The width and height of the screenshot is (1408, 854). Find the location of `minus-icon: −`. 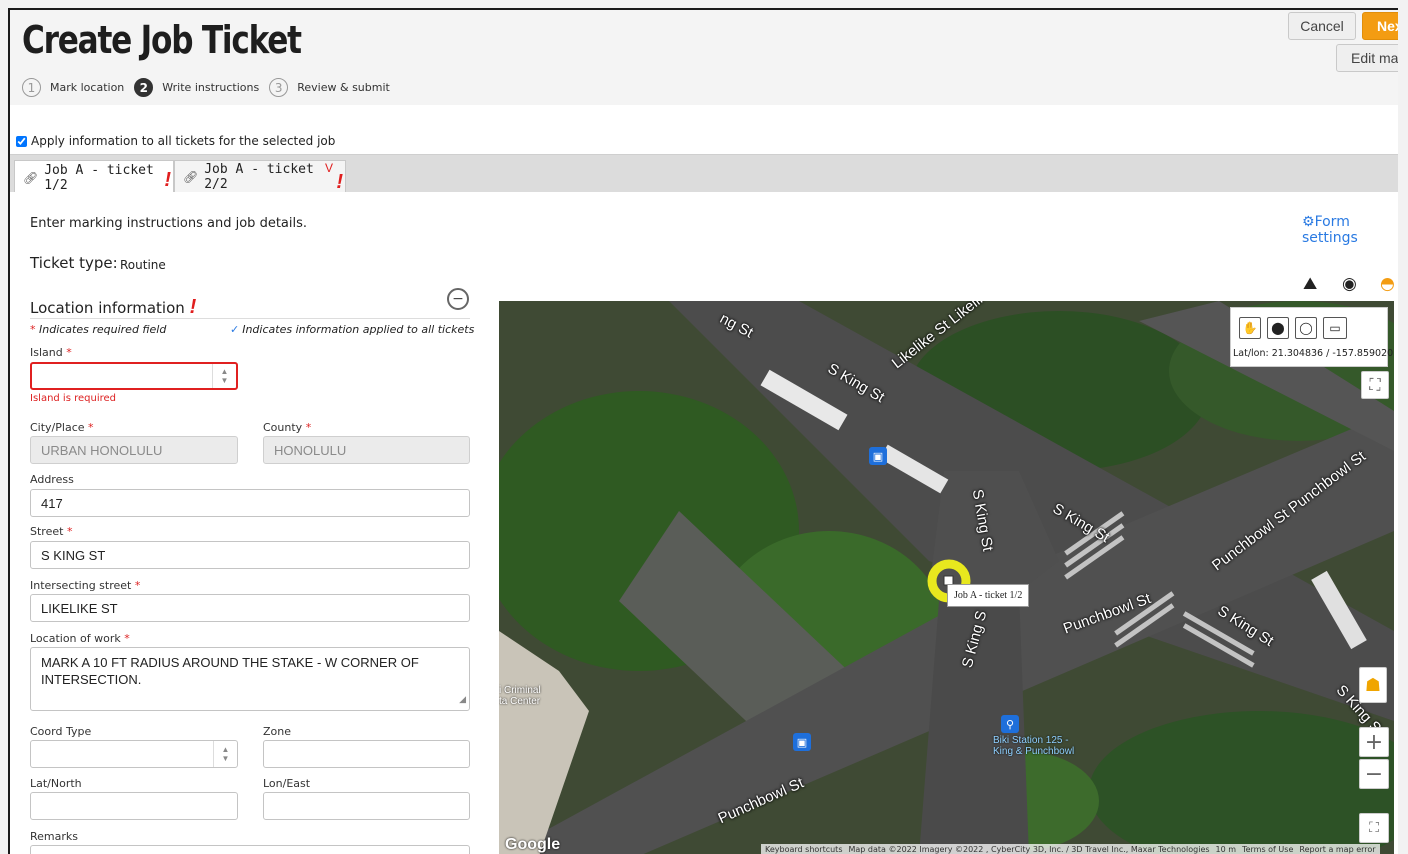

minus-icon: − is located at coordinates (458, 299).